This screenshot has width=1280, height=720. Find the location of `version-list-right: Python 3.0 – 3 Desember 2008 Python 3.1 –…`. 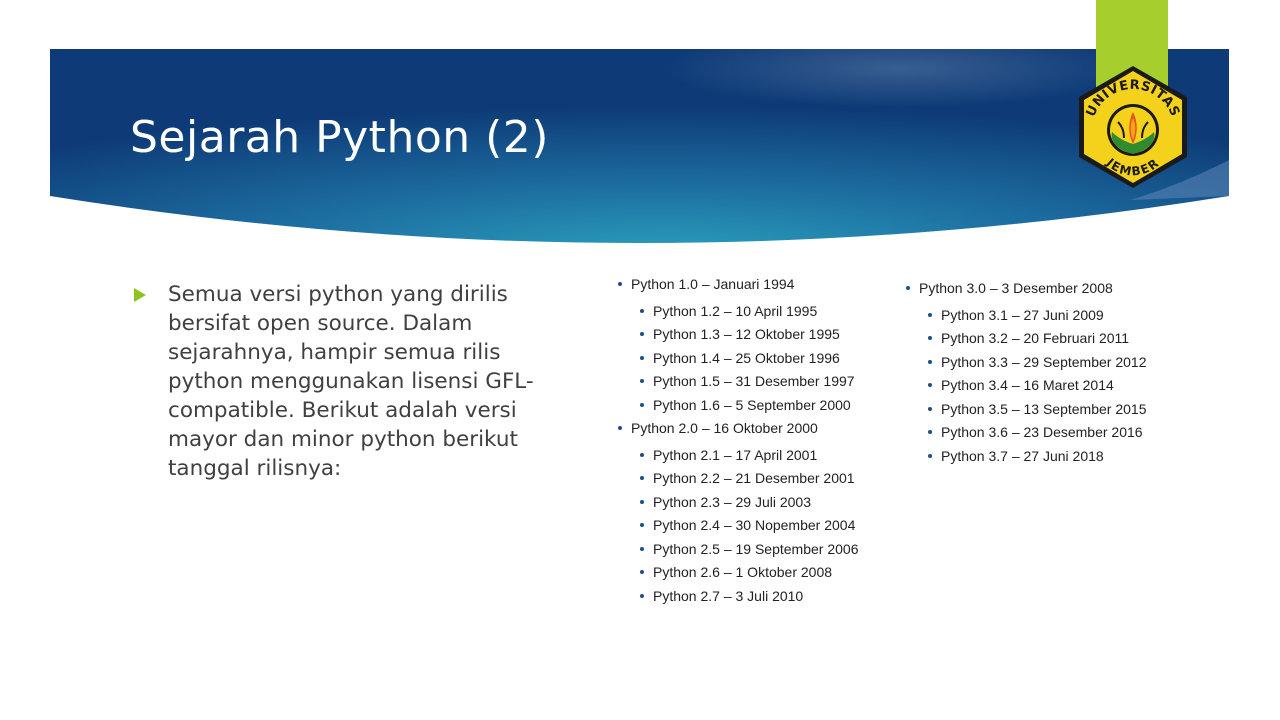

version-list-right: Python 3.0 – 3 Desember 2008 Python 3.1 –… is located at coordinates (1056, 373).